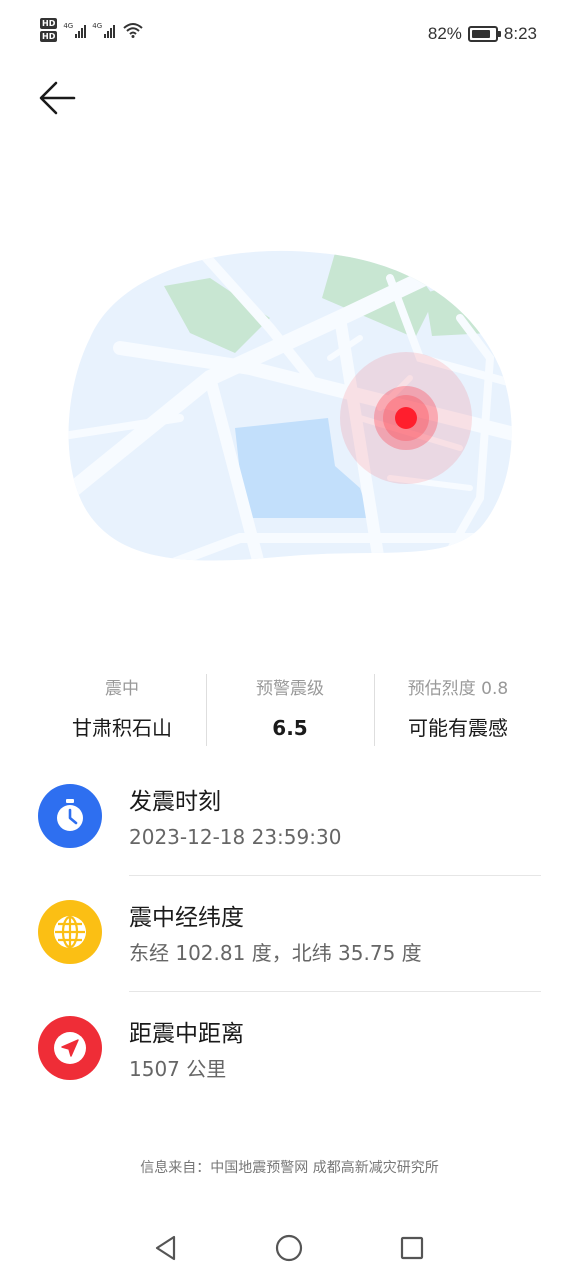 The height and width of the screenshot is (1280, 579). What do you see at coordinates (289, 34) in the screenshot?
I see `status-bar: HD HD 4G 4G 82% 8:23` at bounding box center [289, 34].